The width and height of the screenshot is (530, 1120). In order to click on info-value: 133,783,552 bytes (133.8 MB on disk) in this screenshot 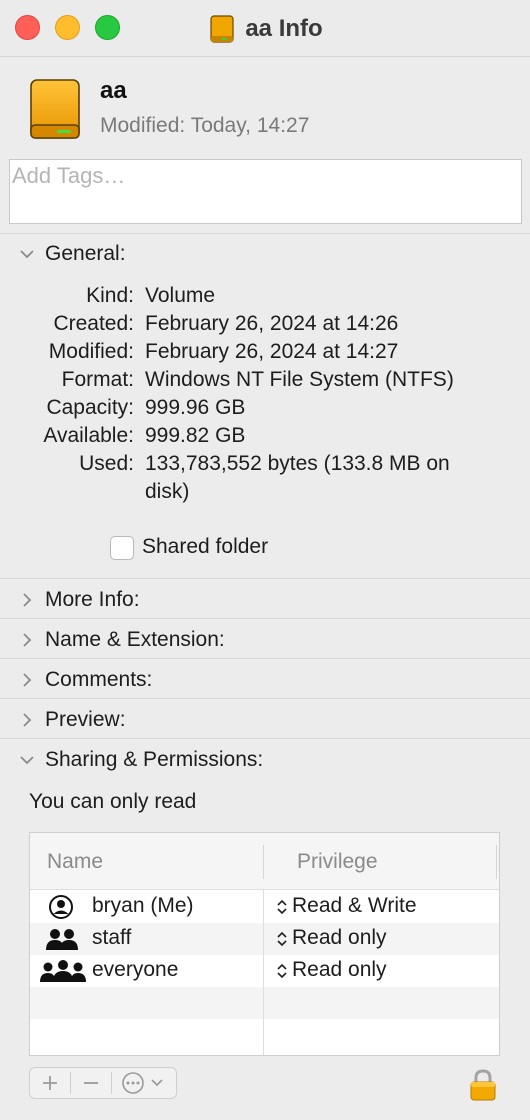, I will do `click(297, 477)`.